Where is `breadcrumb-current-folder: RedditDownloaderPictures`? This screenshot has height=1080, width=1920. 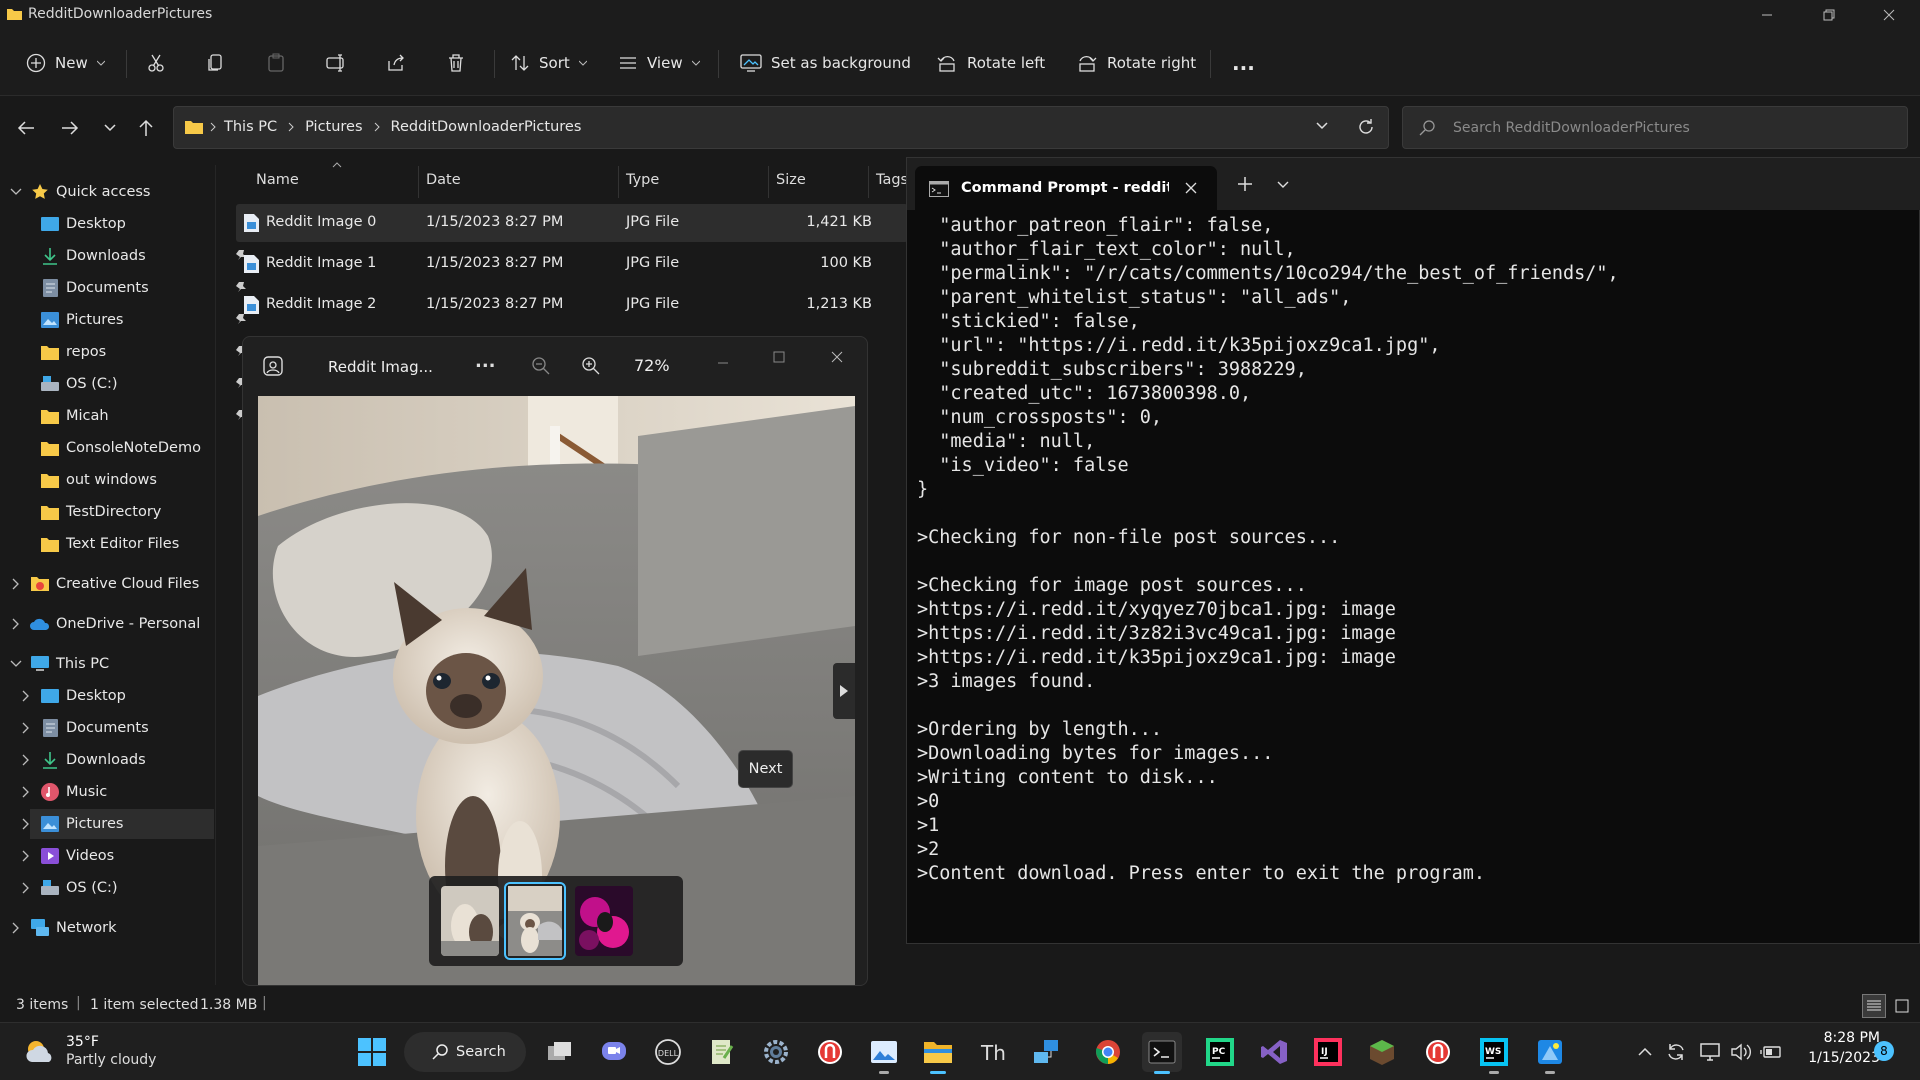
breadcrumb-current-folder: RedditDownloaderPictures is located at coordinates (486, 127).